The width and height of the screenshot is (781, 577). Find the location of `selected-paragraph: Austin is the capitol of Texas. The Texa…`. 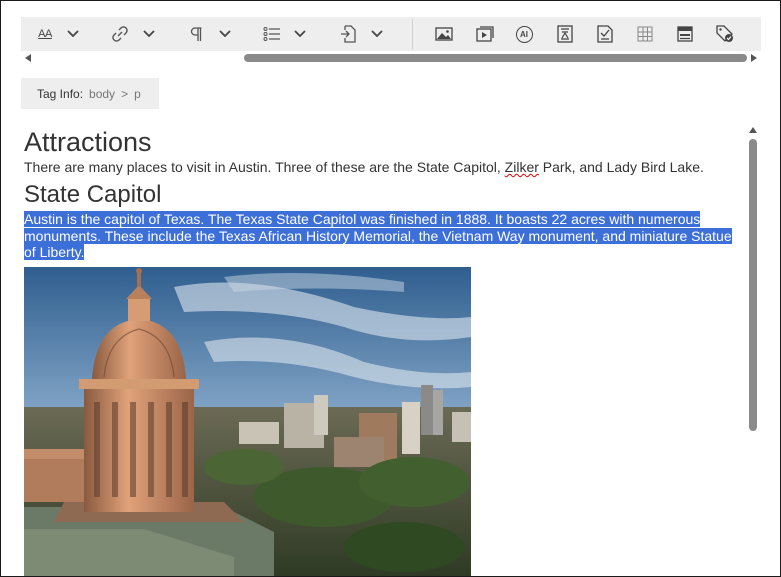

selected-paragraph: Austin is the capitol of Texas. The Texa… is located at coordinates (383, 236).